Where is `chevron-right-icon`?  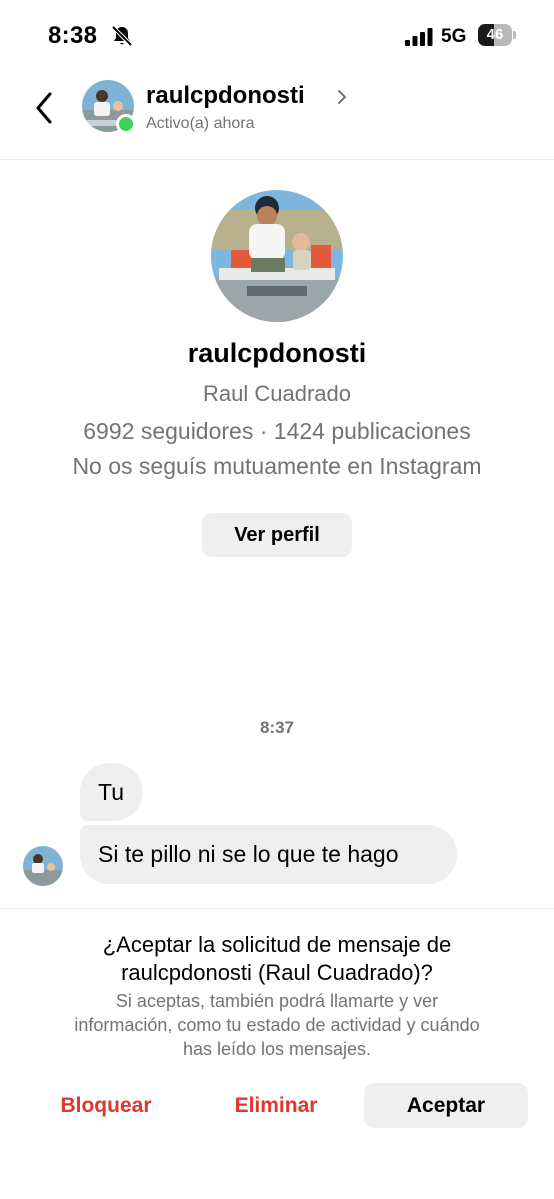 chevron-right-icon is located at coordinates (342, 97).